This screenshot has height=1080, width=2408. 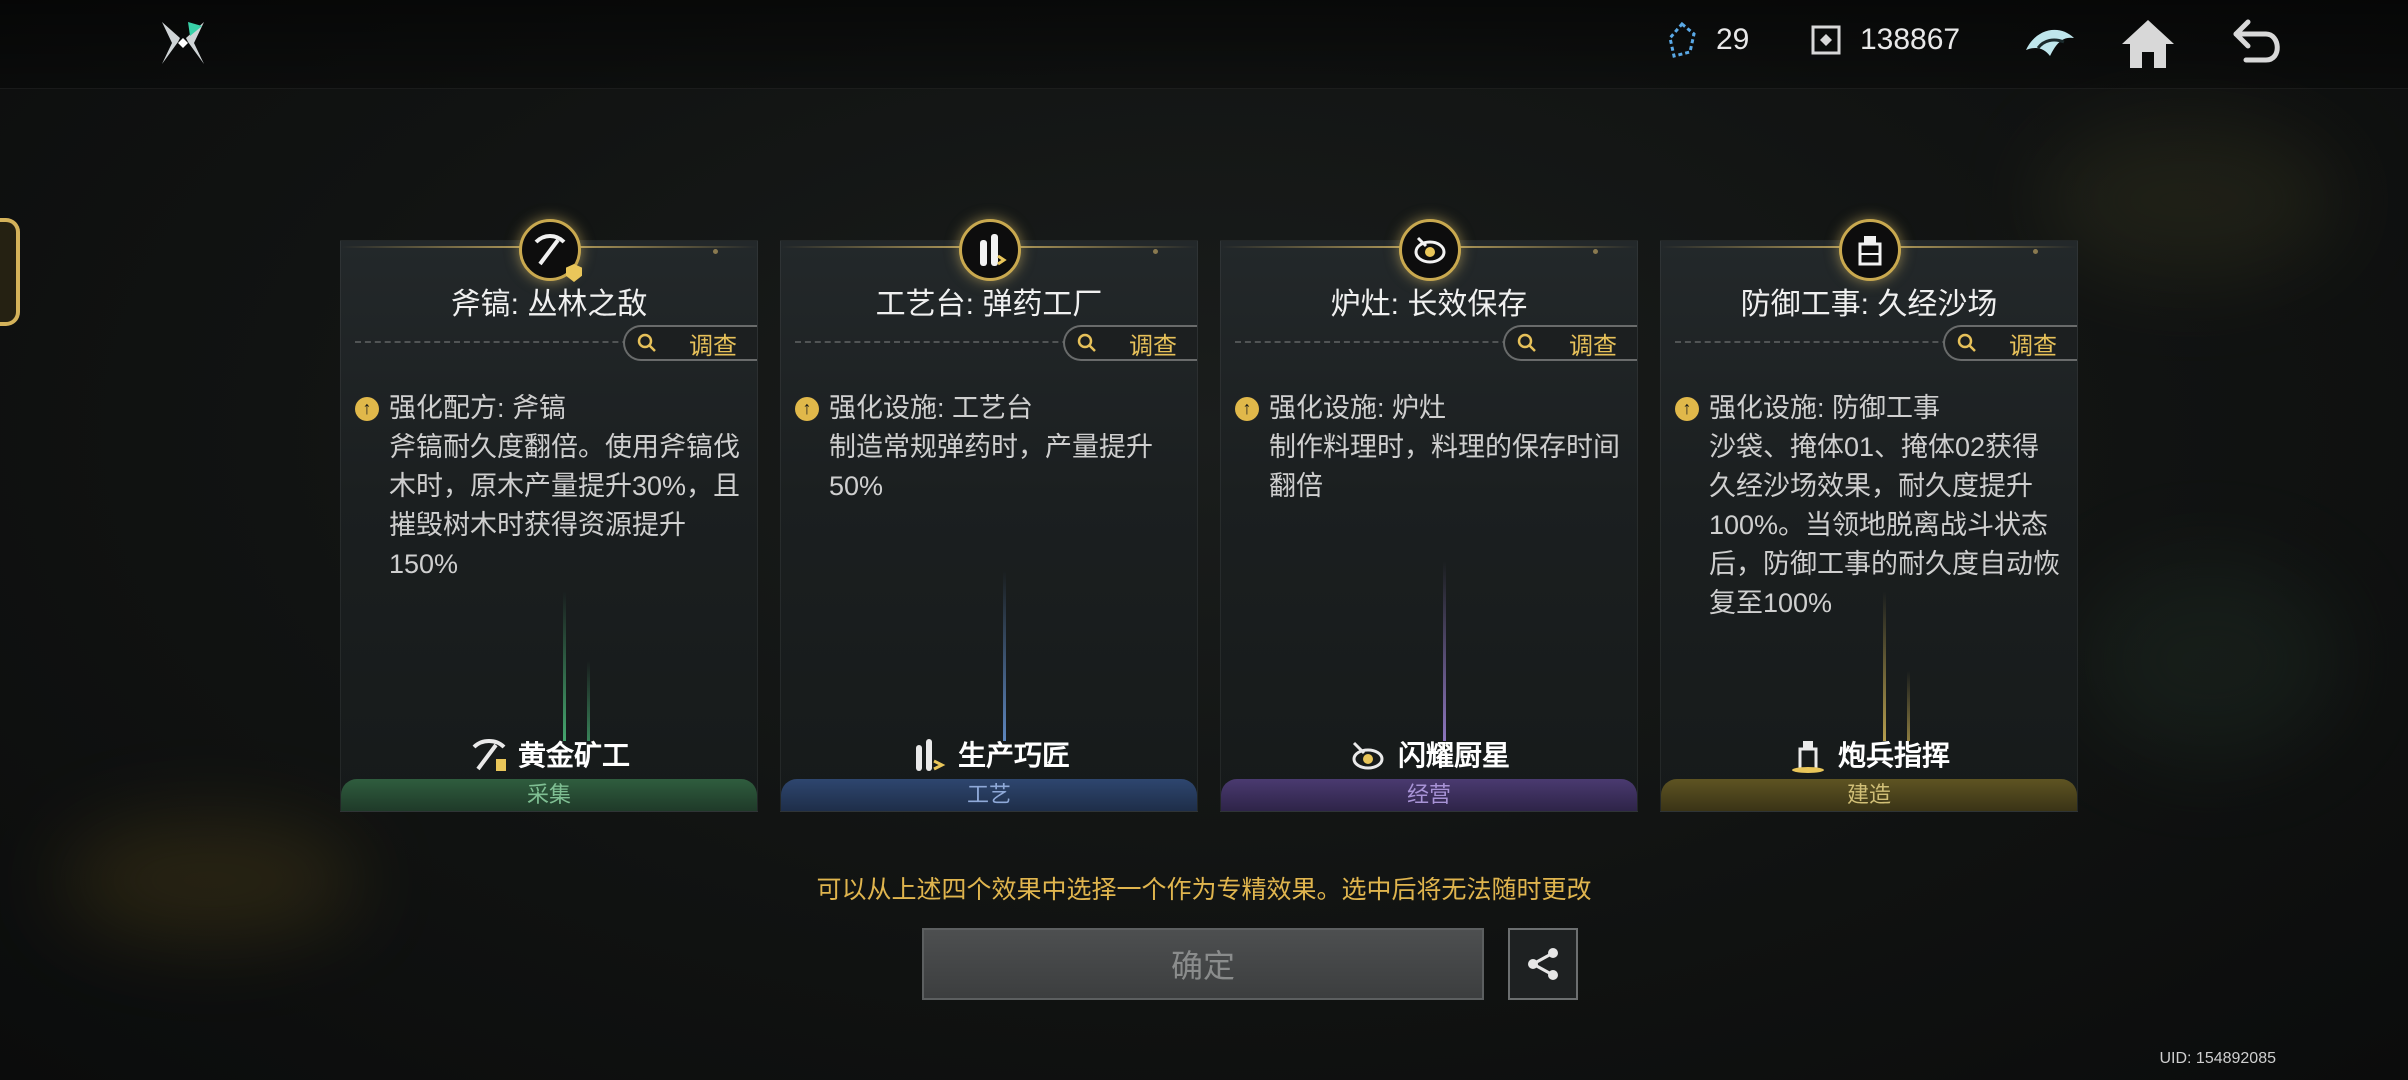 I want to click on token-icon, so click(x=1826, y=40).